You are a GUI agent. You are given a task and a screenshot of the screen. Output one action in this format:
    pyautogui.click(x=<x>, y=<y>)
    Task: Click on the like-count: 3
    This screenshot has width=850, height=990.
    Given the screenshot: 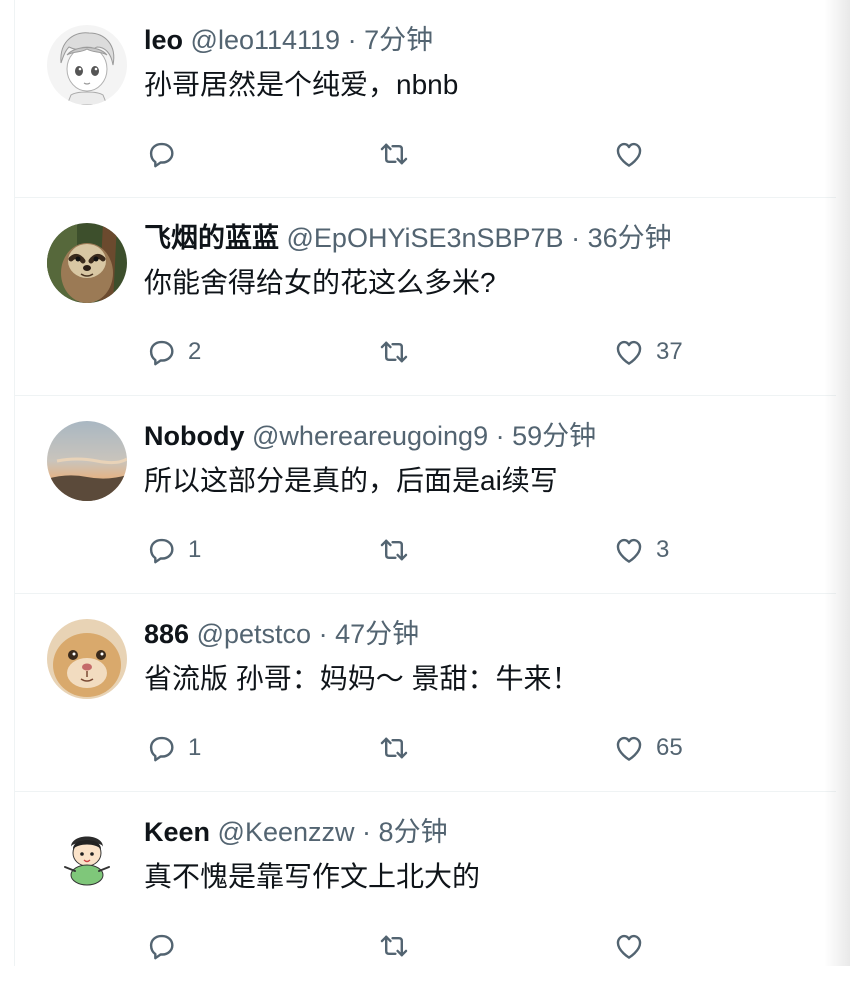 What is the action you would take?
    pyautogui.click(x=663, y=549)
    